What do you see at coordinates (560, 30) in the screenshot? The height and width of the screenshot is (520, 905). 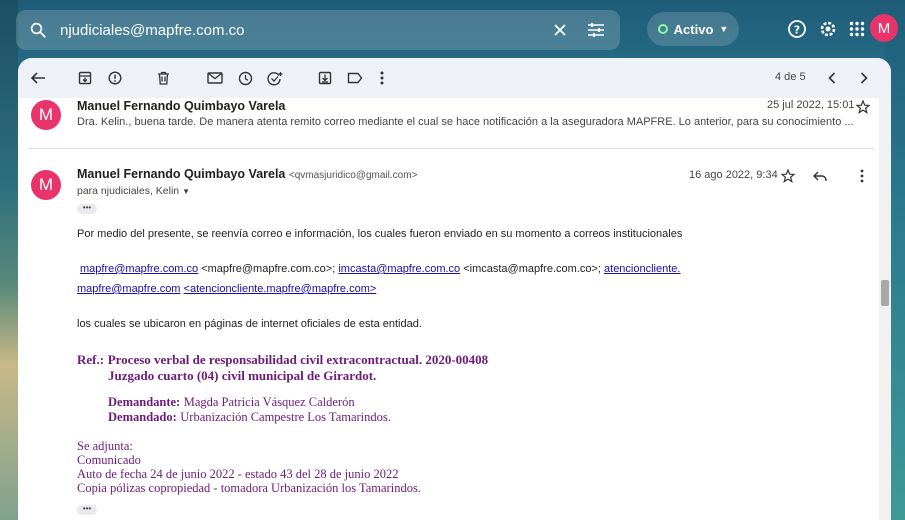 I see `clear-search-icon` at bounding box center [560, 30].